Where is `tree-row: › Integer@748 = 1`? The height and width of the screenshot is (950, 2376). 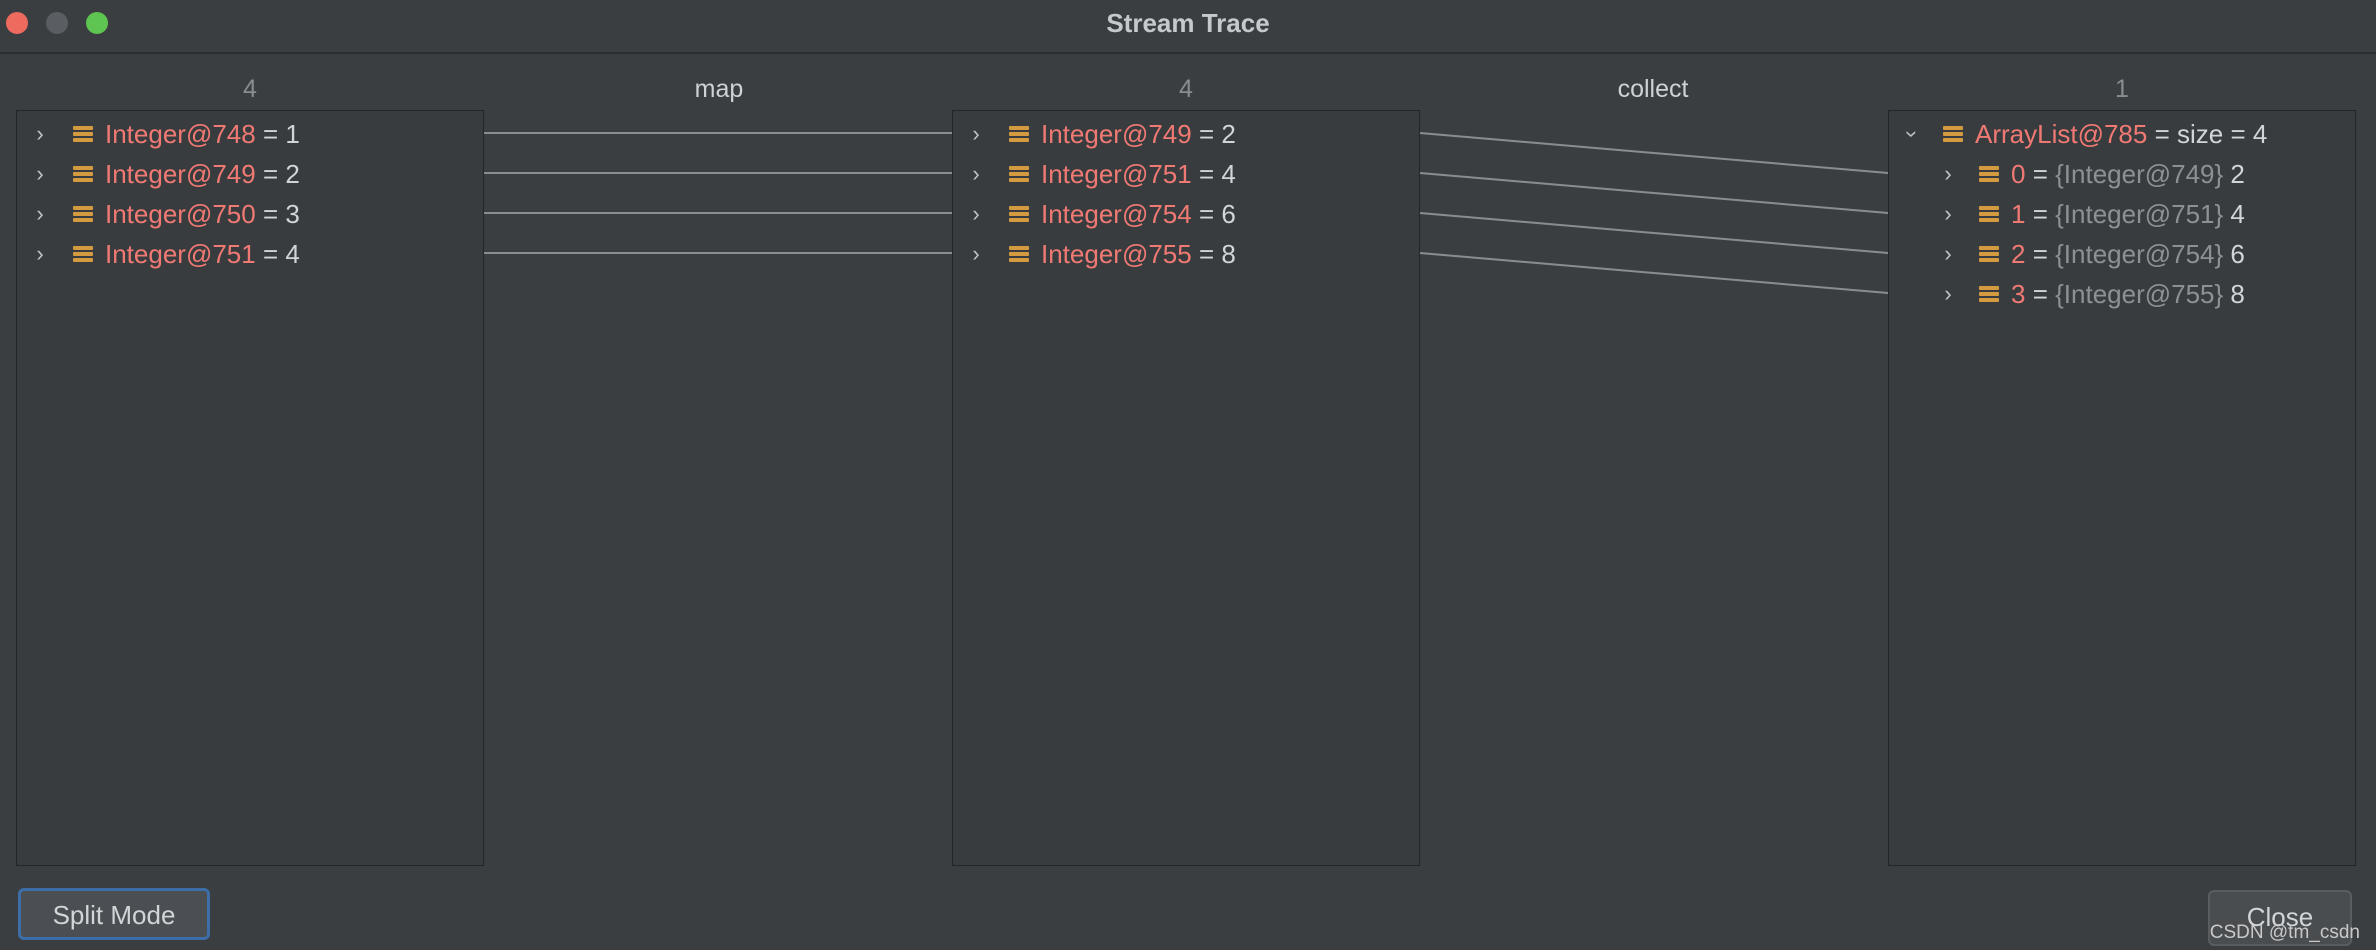 tree-row: › Integer@748 = 1 is located at coordinates (249, 134).